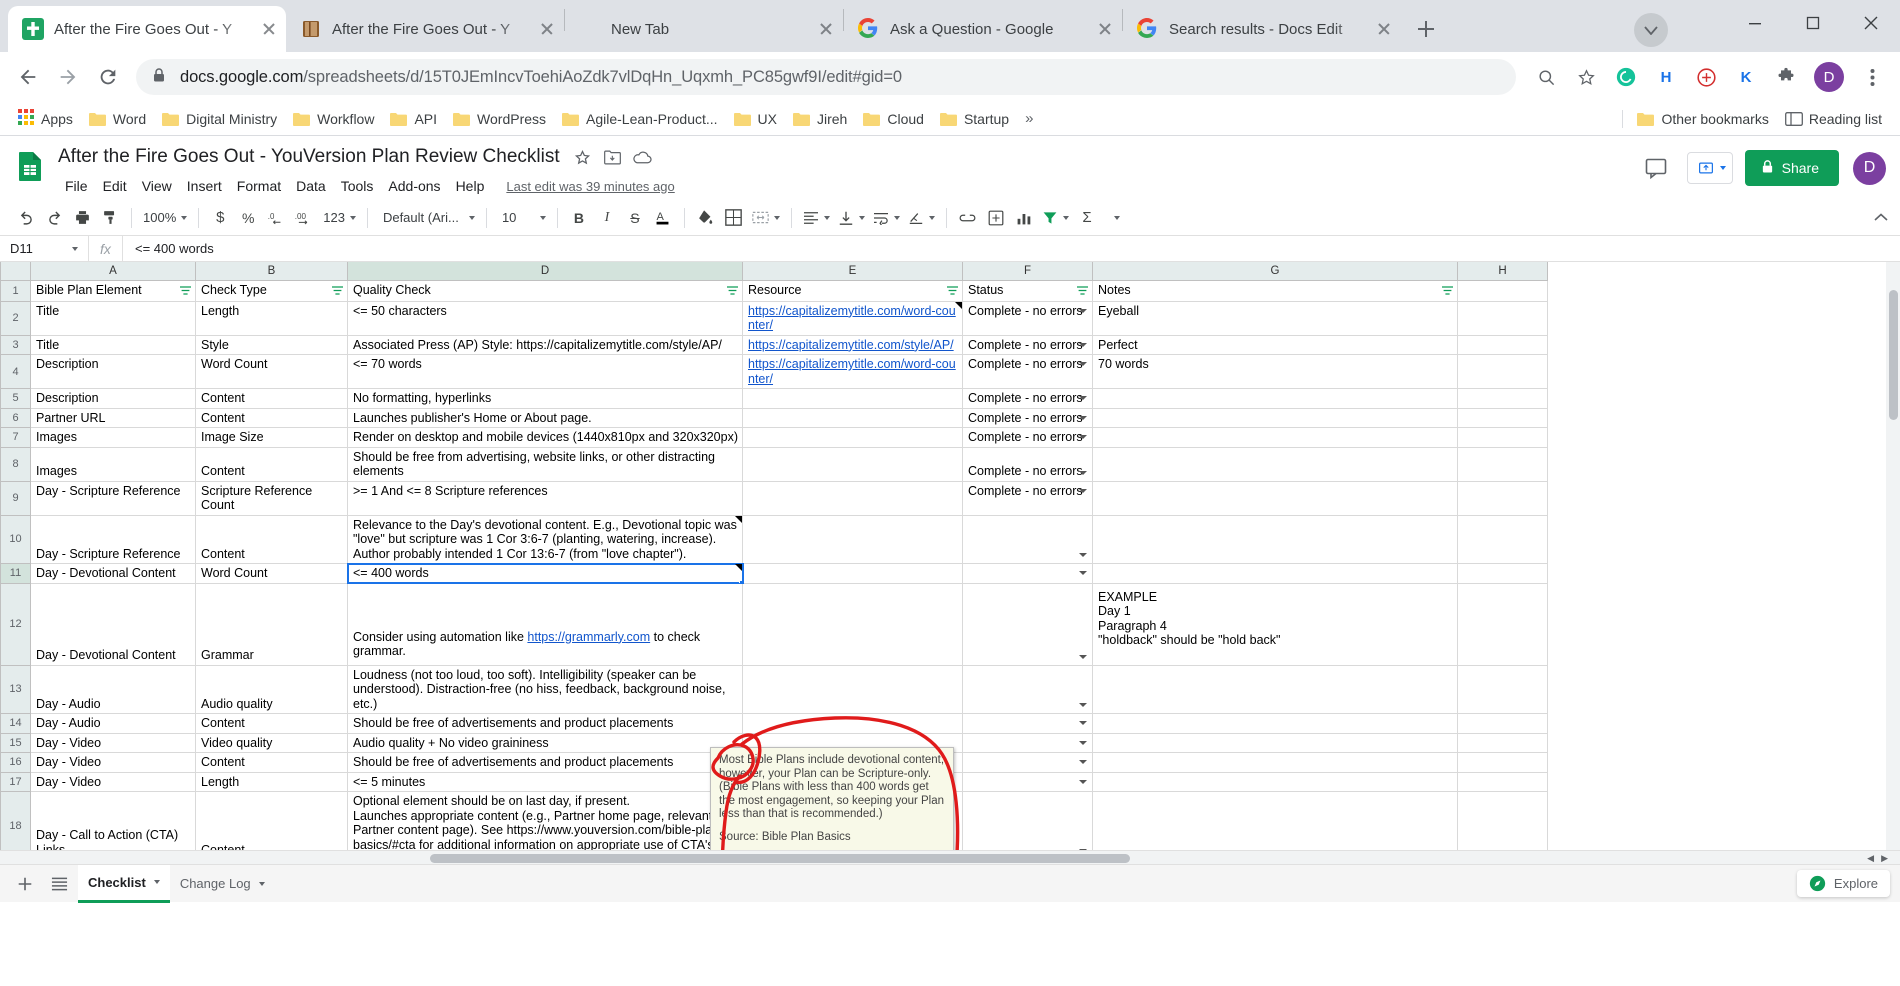 This screenshot has height=986, width=1900. Describe the element at coordinates (1502, 762) in the screenshot. I see `cell-h16` at that location.